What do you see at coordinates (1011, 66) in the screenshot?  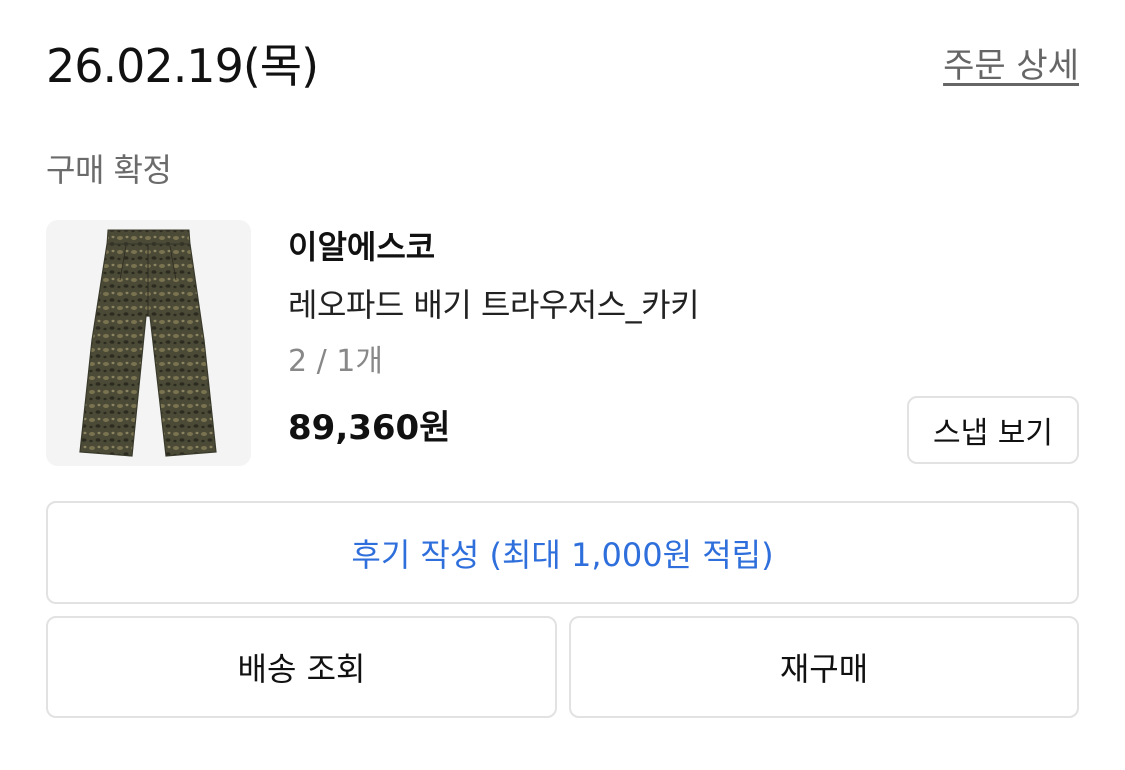 I see `order-detail-link: 주문 상세` at bounding box center [1011, 66].